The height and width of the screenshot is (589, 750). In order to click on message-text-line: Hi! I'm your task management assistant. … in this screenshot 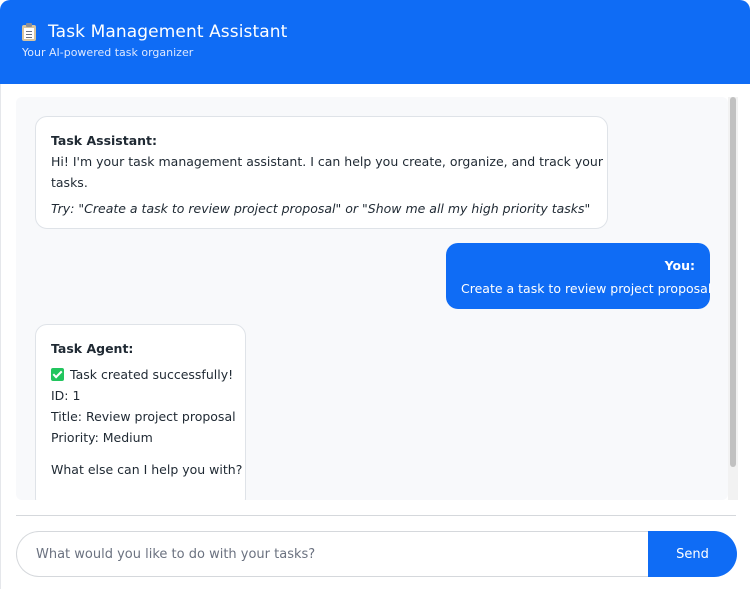, I will do `click(327, 161)`.